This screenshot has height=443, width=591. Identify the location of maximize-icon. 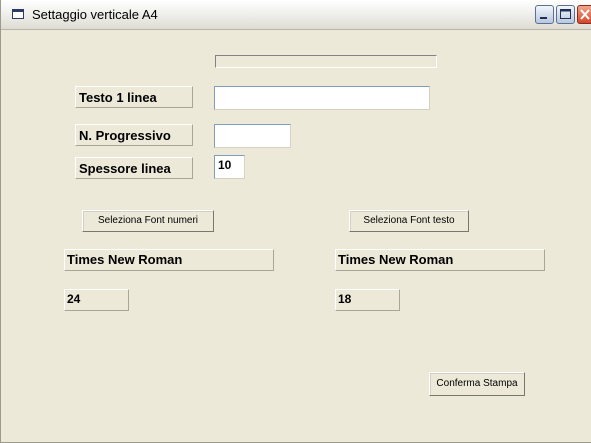
(565, 14).